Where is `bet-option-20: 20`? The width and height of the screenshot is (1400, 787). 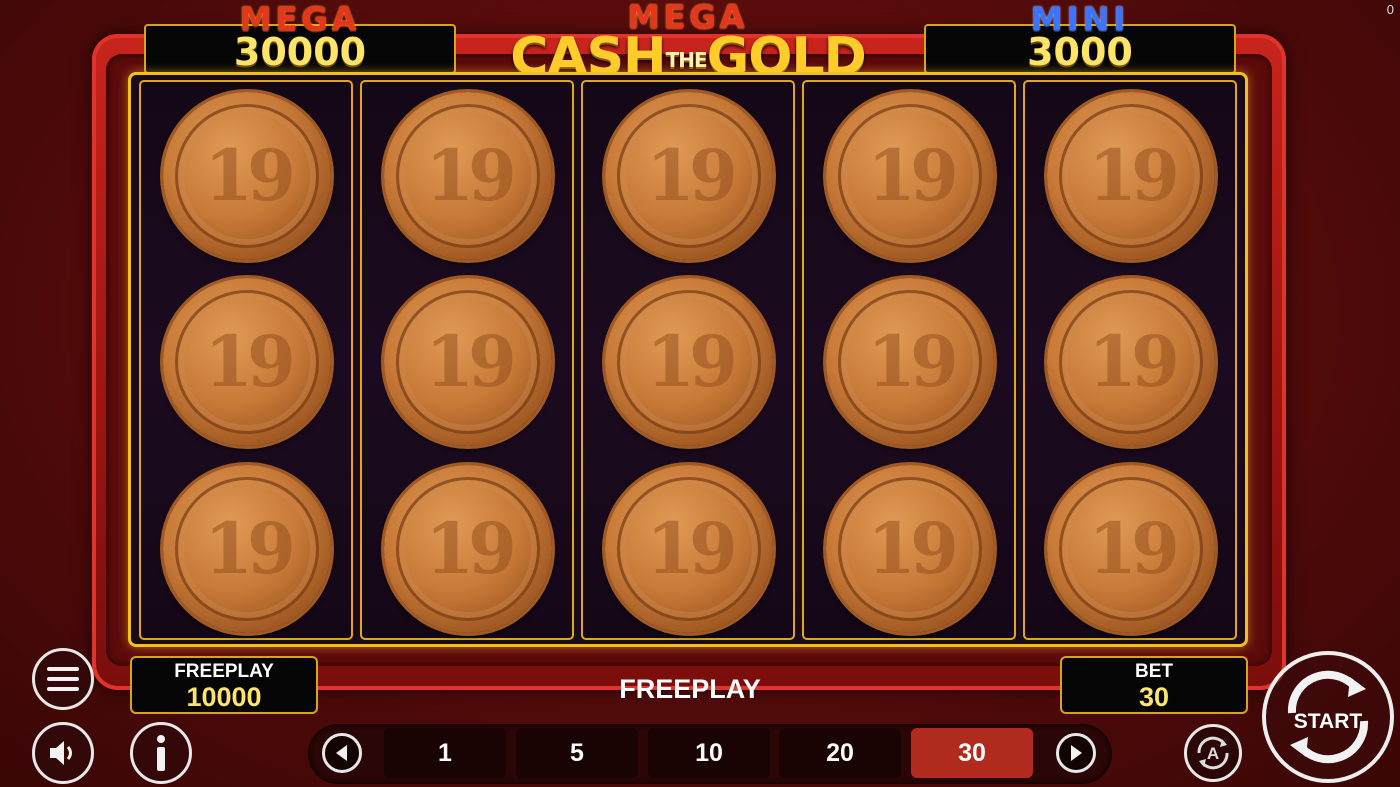
bet-option-20: 20 is located at coordinates (840, 753).